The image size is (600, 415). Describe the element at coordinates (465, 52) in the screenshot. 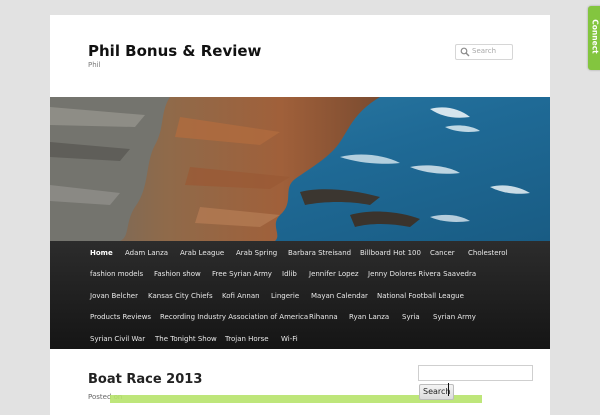

I see `search-icon` at that location.